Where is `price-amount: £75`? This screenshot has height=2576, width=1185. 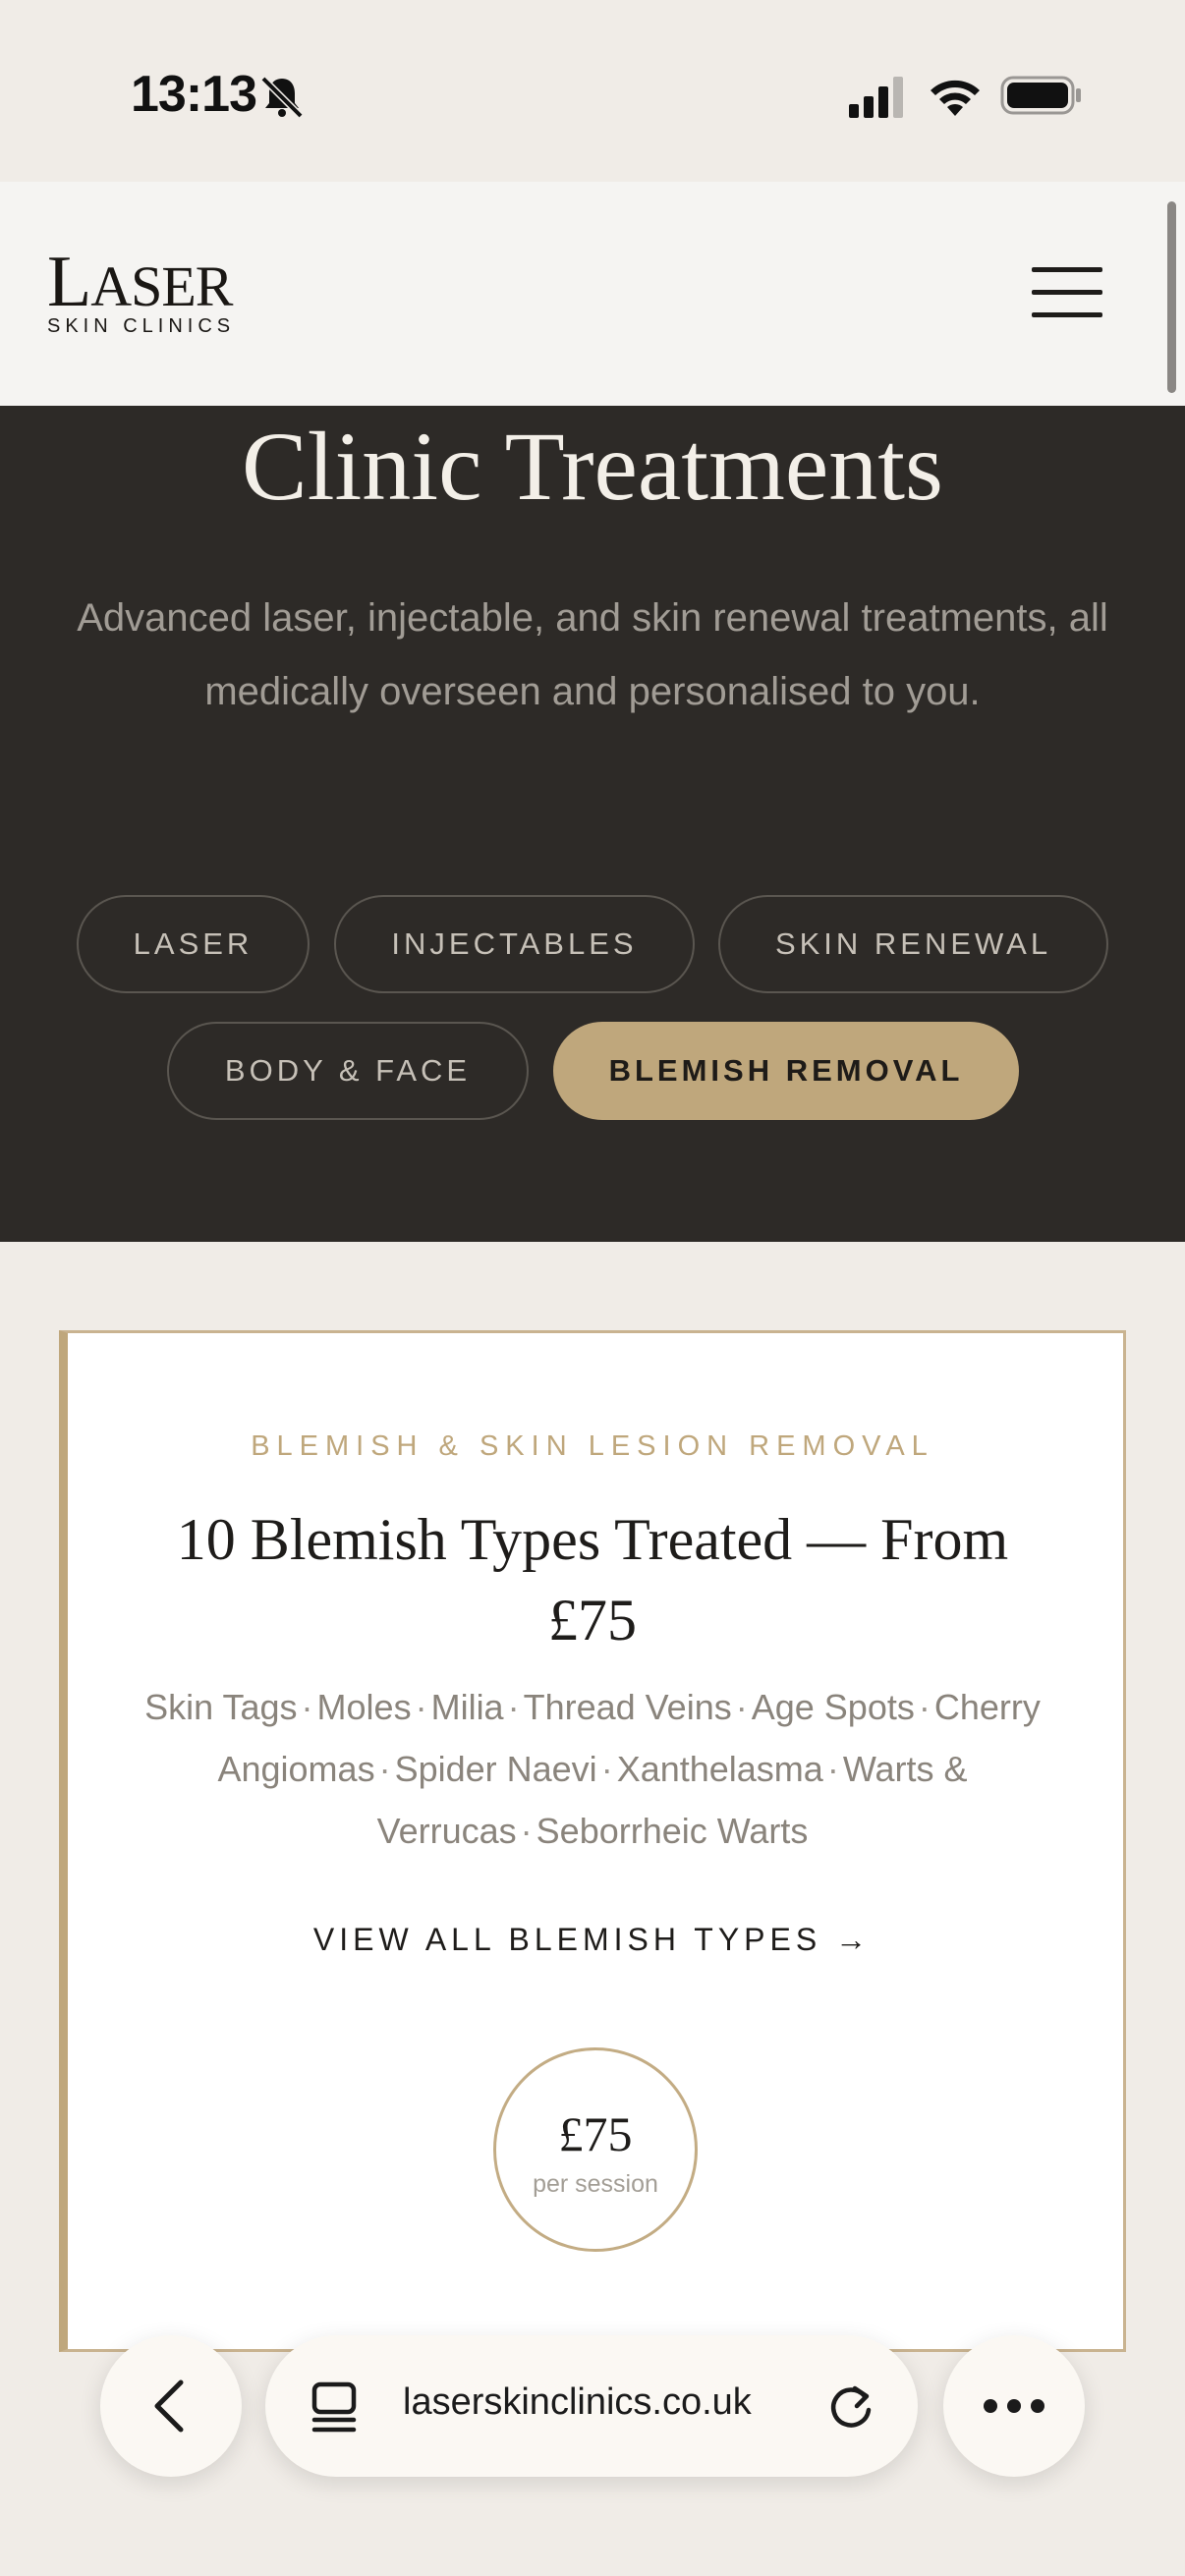 price-amount: £75 is located at coordinates (596, 2133).